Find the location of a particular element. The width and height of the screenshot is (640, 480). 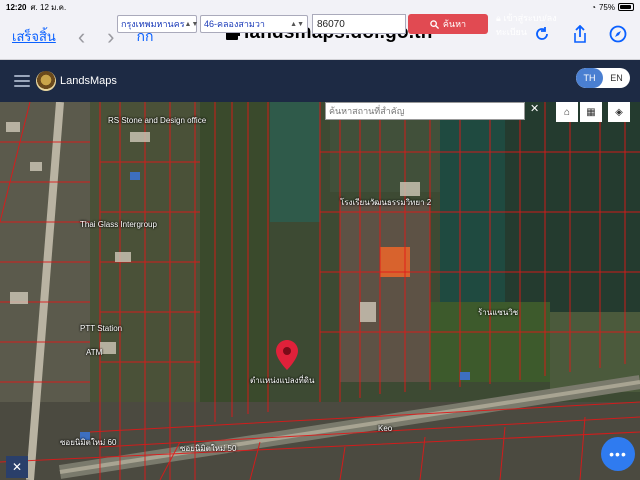

done-button: เสร็จสิ้น is located at coordinates (34, 36).